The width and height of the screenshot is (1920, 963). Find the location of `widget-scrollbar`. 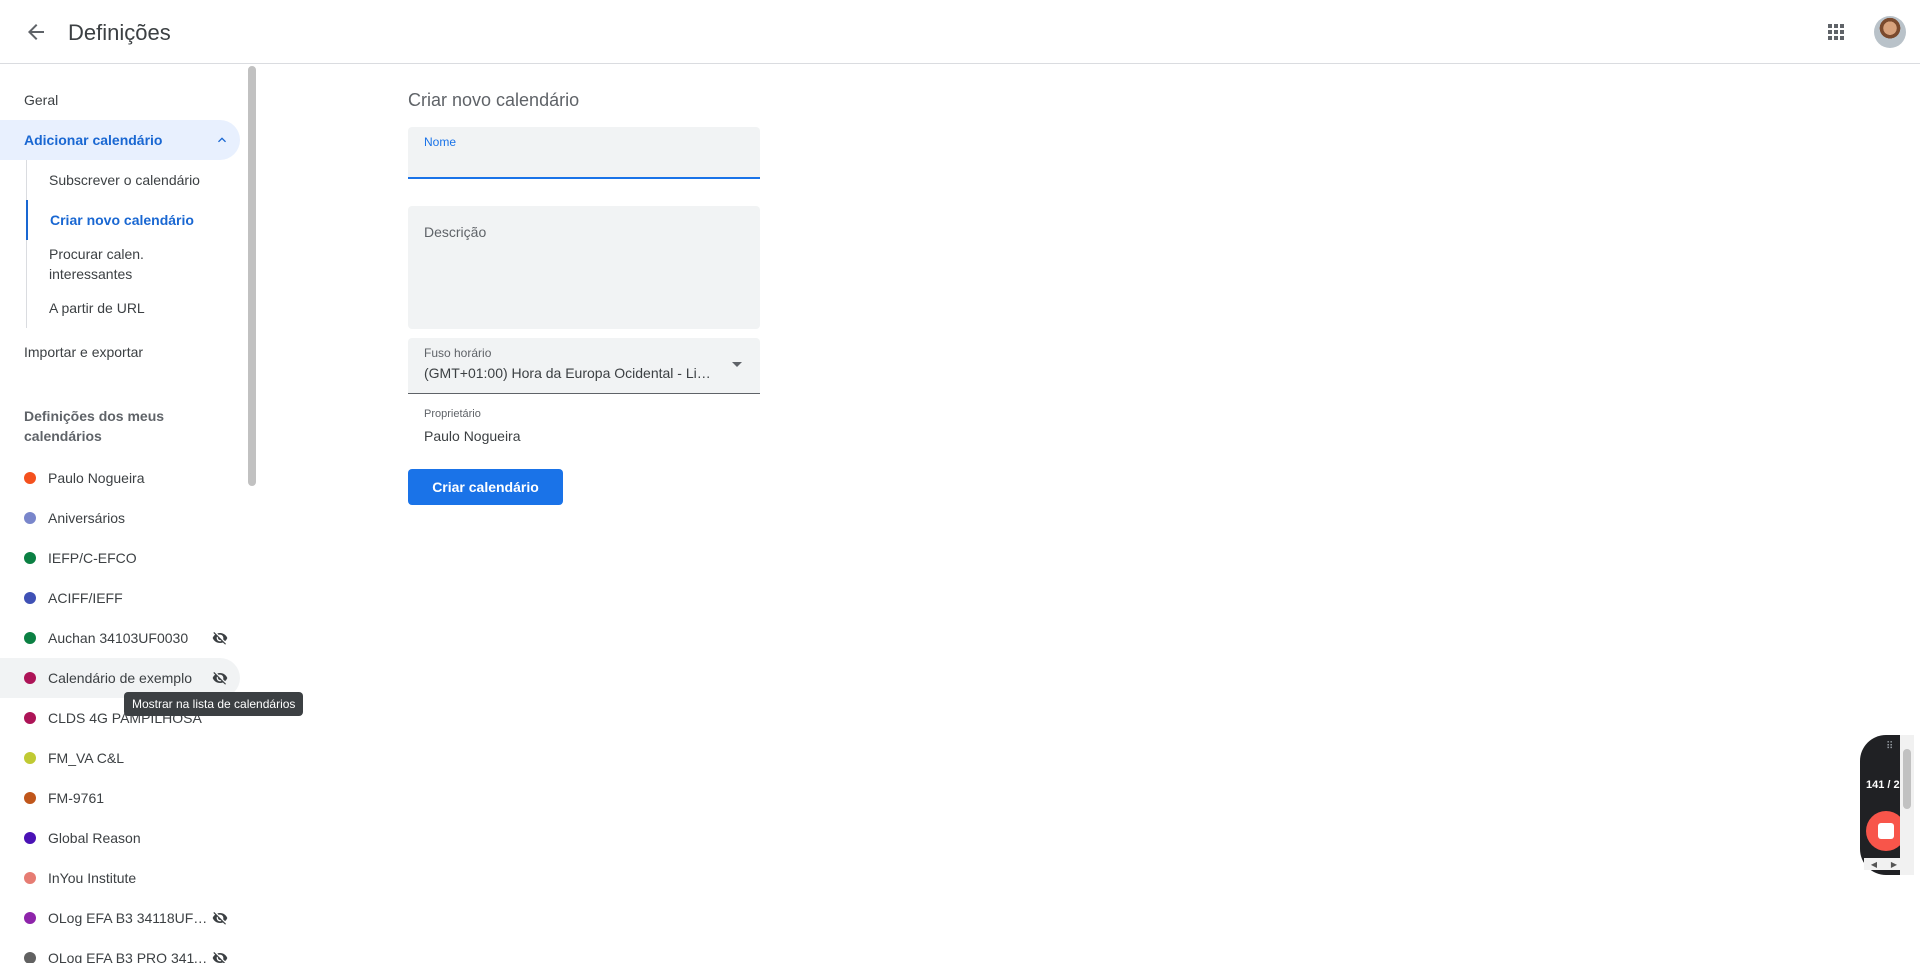

widget-scrollbar is located at coordinates (1907, 805).